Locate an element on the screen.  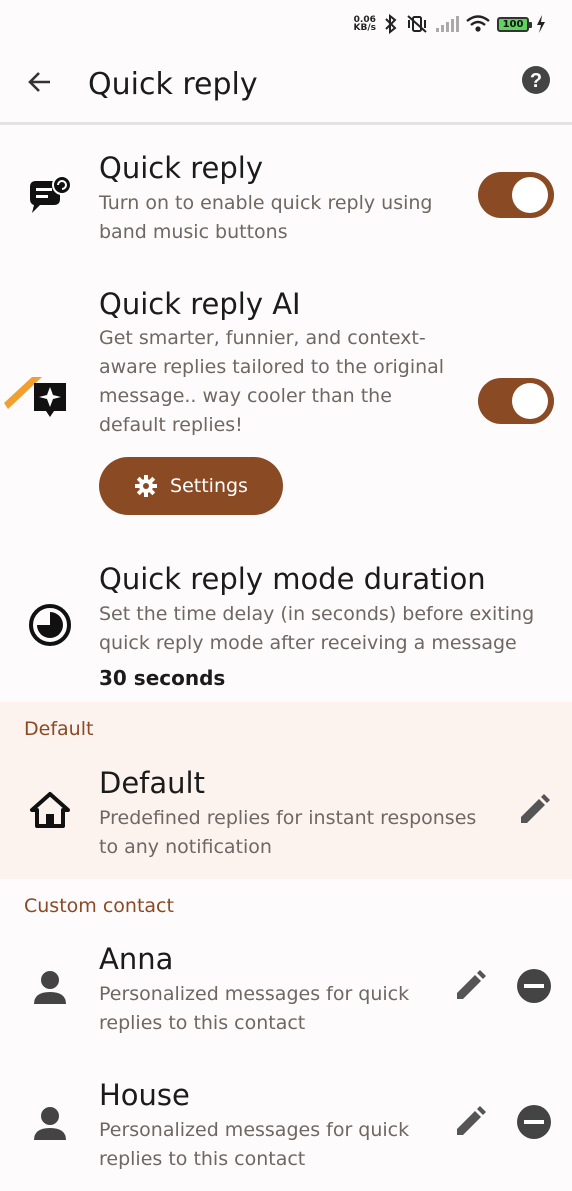
status-icons: 0.06 KB/s 100 is located at coordinates (450, 24).